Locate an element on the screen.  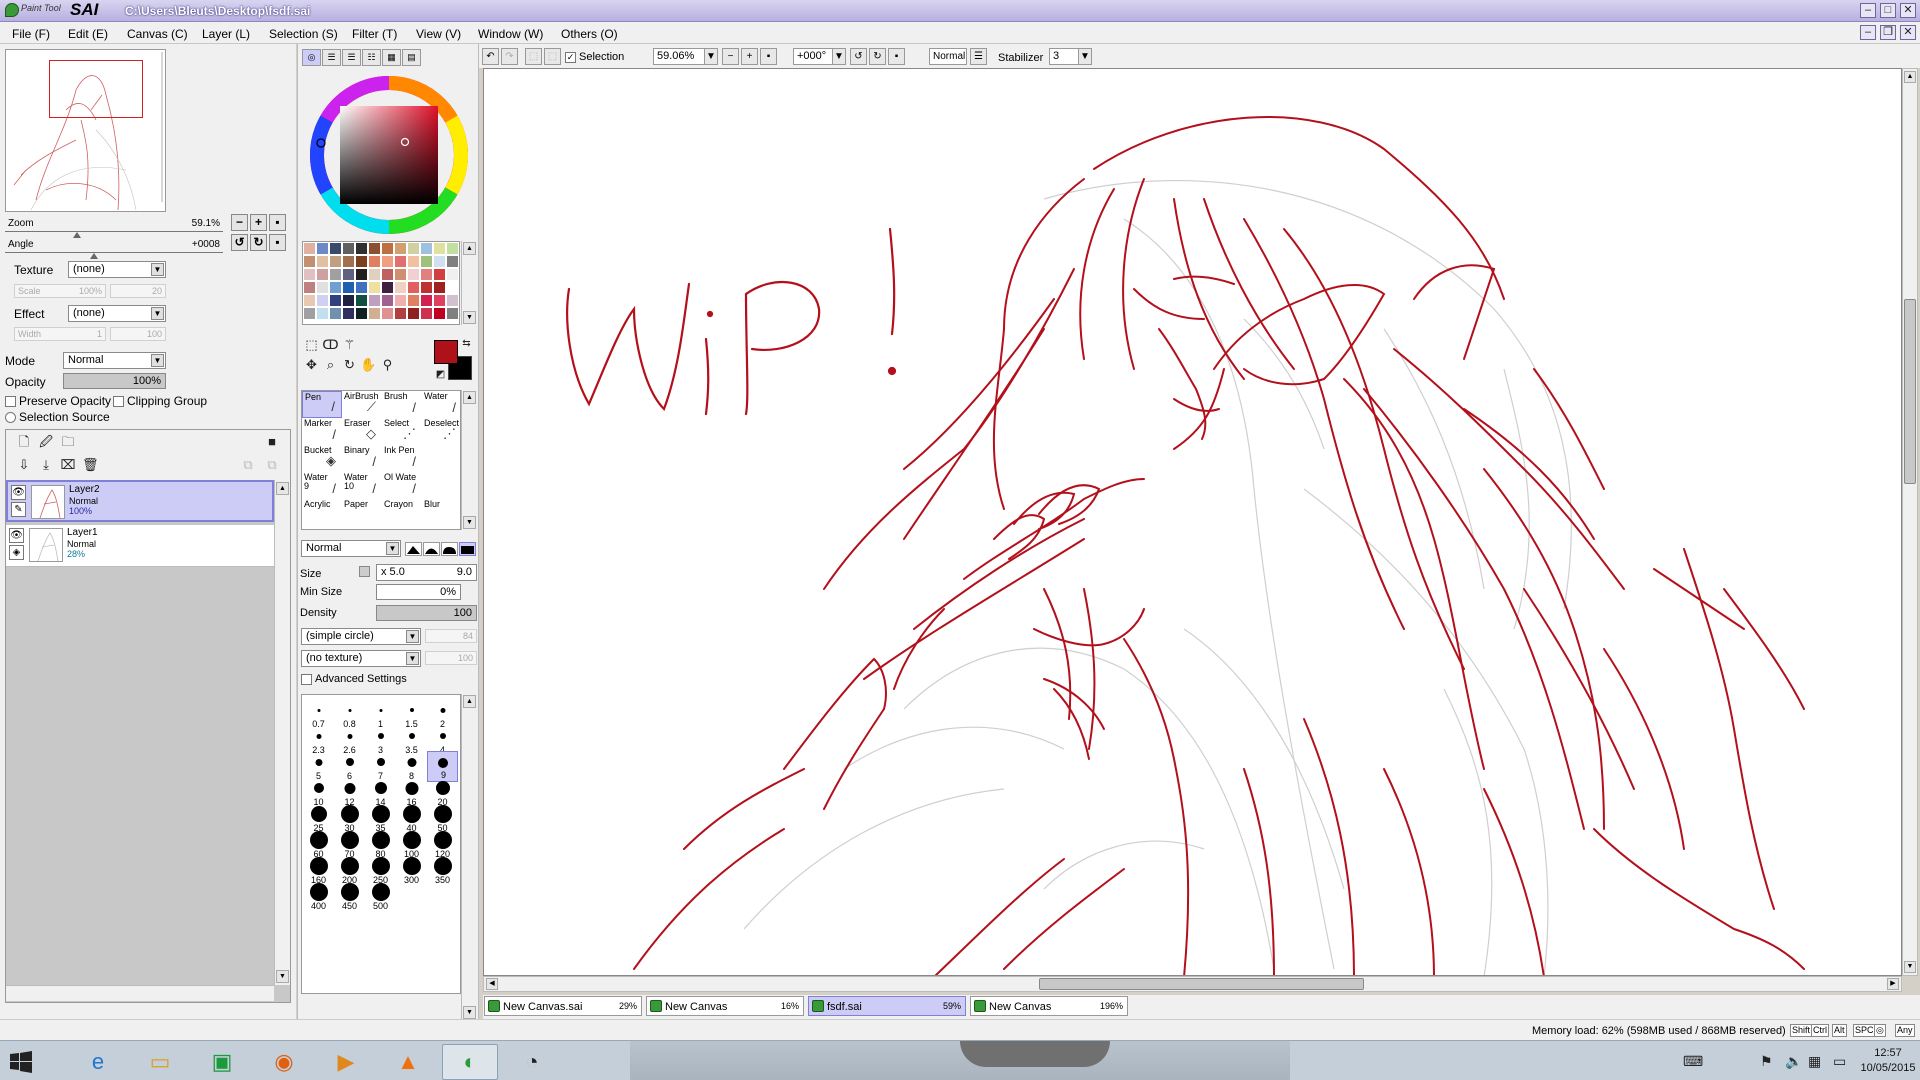
rotate-ccw-btn: ↺ is located at coordinates (858, 56).